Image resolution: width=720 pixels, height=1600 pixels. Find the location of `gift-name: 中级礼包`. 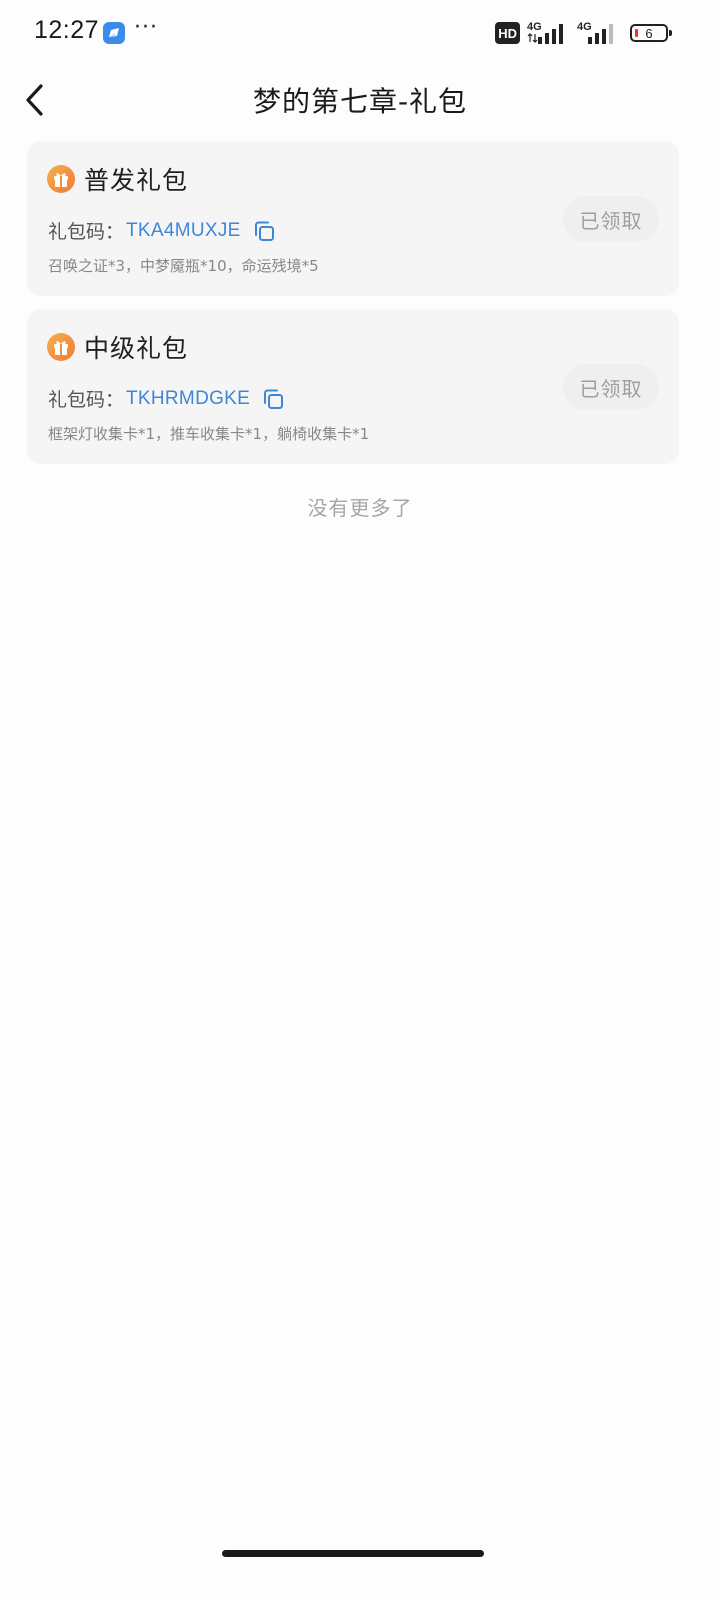

gift-name: 中级礼包 is located at coordinates (136, 348).